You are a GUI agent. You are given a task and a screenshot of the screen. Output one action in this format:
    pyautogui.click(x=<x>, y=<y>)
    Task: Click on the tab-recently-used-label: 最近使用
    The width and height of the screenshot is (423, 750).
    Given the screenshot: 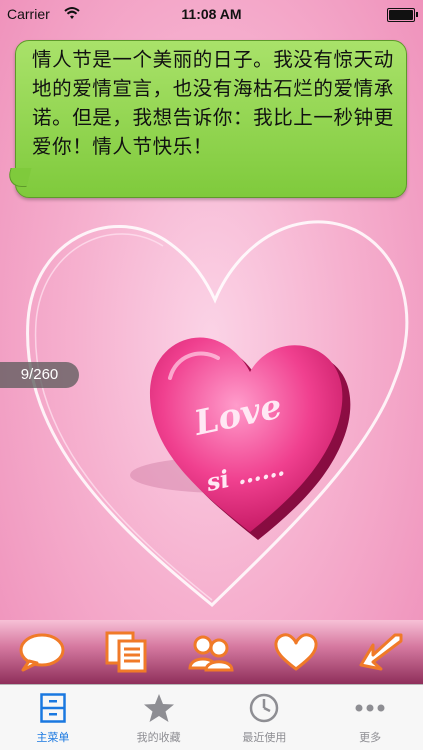 What is the action you would take?
    pyautogui.click(x=264, y=737)
    